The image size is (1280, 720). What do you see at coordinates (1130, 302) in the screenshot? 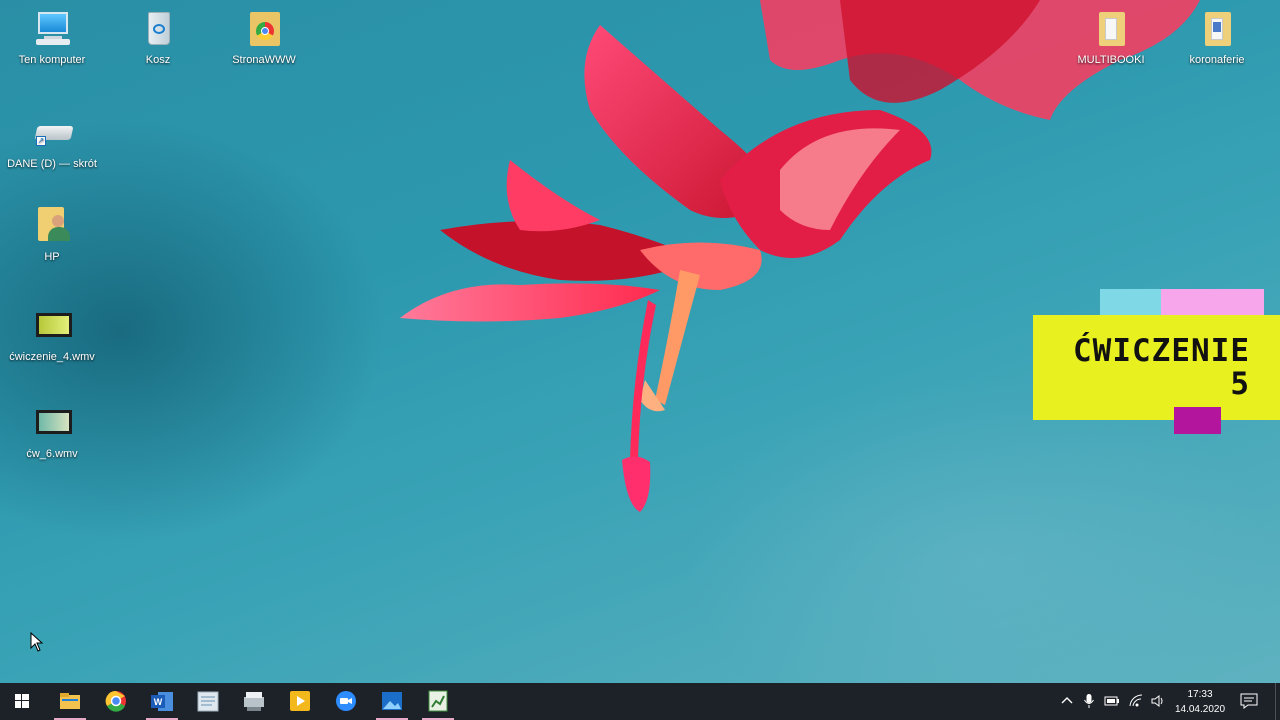
I see `badge-accent-cyan` at bounding box center [1130, 302].